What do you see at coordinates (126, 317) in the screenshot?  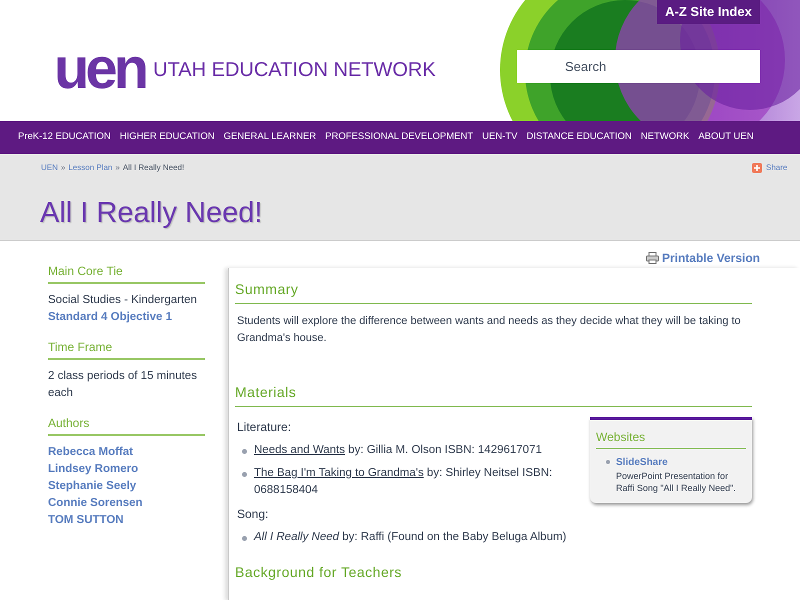 I see `sidebar-link: Standard 4 Objective 1` at bounding box center [126, 317].